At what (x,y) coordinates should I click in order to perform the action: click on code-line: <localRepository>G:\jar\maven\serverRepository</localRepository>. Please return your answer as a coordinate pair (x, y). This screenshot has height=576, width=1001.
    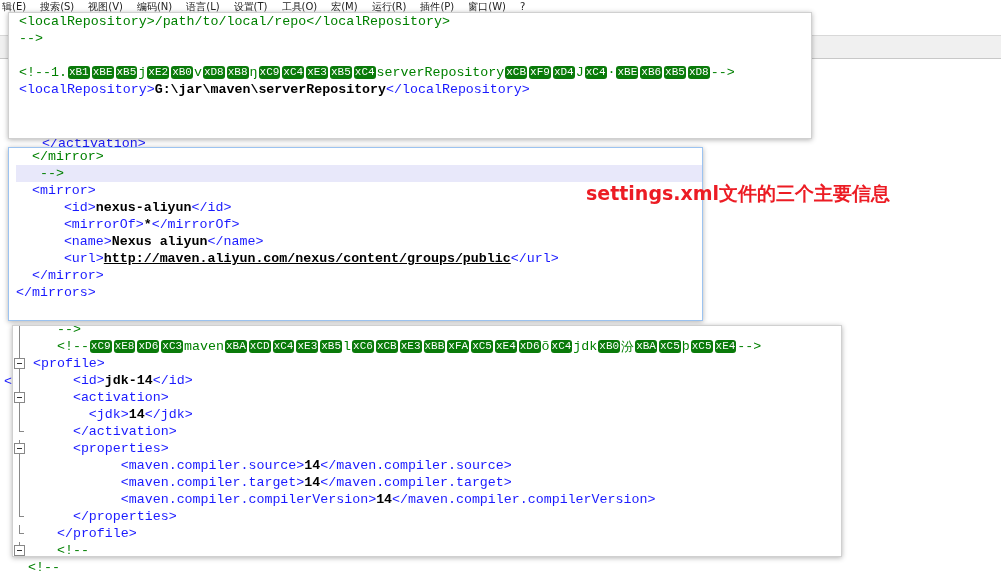
    Looking at the image, I should click on (274, 89).